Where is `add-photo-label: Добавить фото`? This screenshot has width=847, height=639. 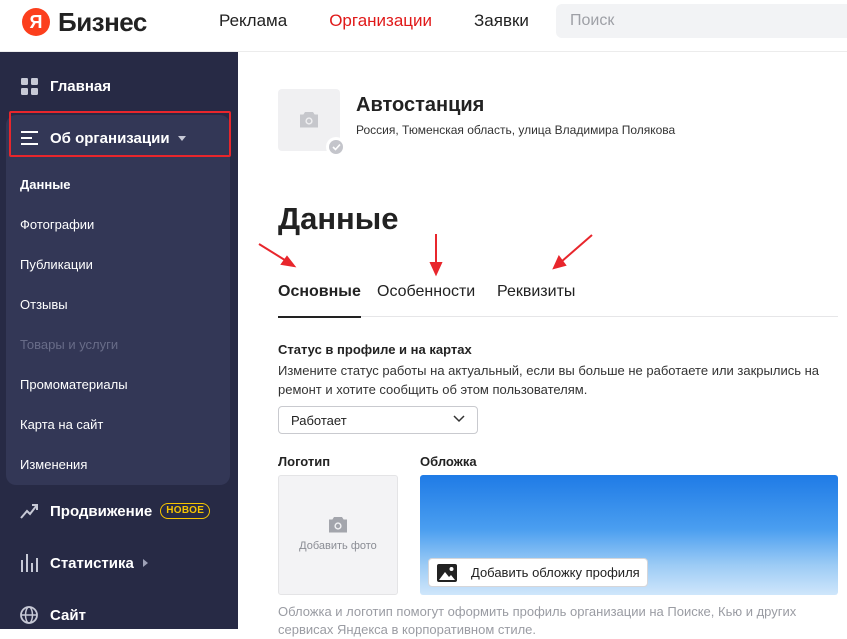
add-photo-label: Добавить фото is located at coordinates (338, 546).